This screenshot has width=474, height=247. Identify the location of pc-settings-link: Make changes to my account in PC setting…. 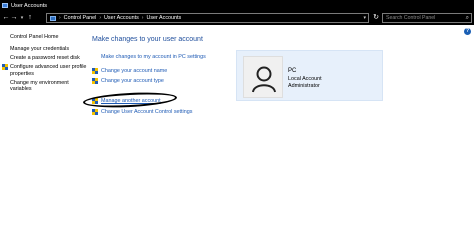
(153, 57).